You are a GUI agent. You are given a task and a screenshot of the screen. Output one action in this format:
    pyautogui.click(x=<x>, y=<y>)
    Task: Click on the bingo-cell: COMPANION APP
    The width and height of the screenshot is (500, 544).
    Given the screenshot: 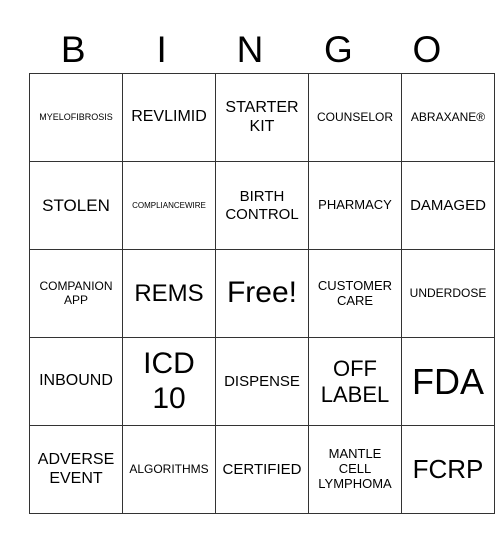 What is the action you would take?
    pyautogui.click(x=76, y=293)
    